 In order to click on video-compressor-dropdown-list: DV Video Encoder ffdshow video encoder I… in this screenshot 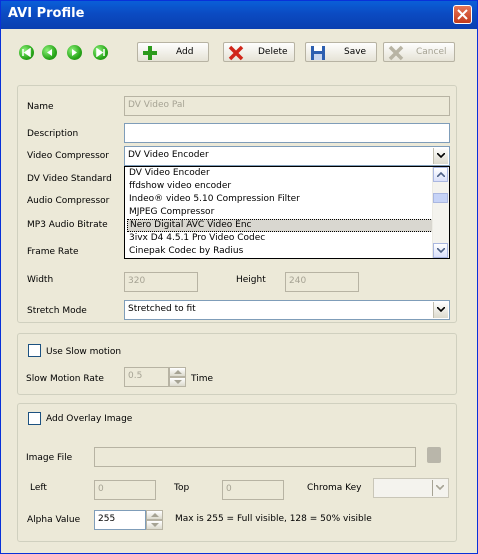, I will do `click(287, 212)`.